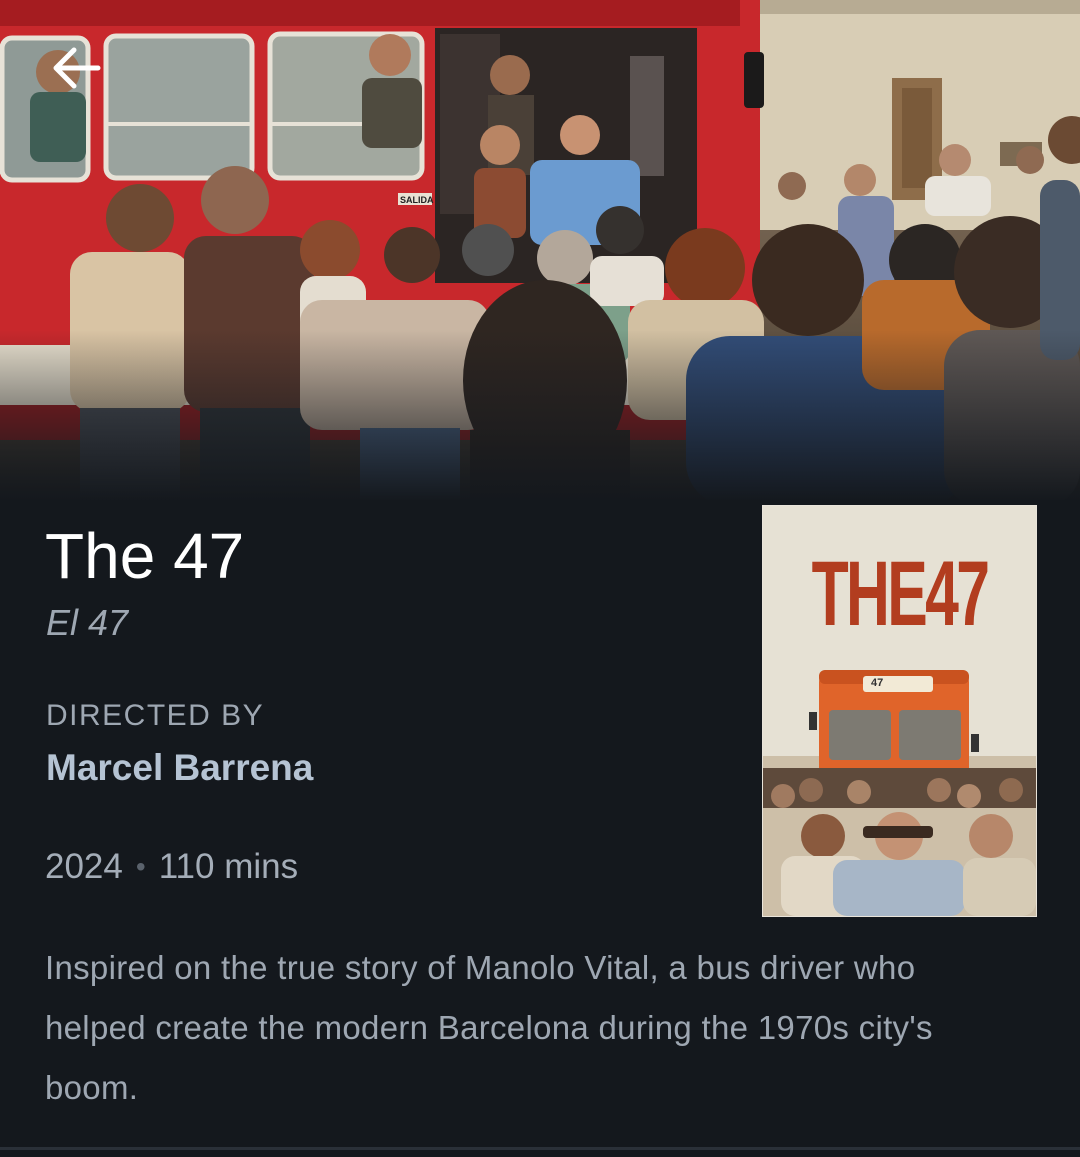  Describe the element at coordinates (84, 867) in the screenshot. I see `release-year: 2024` at that location.